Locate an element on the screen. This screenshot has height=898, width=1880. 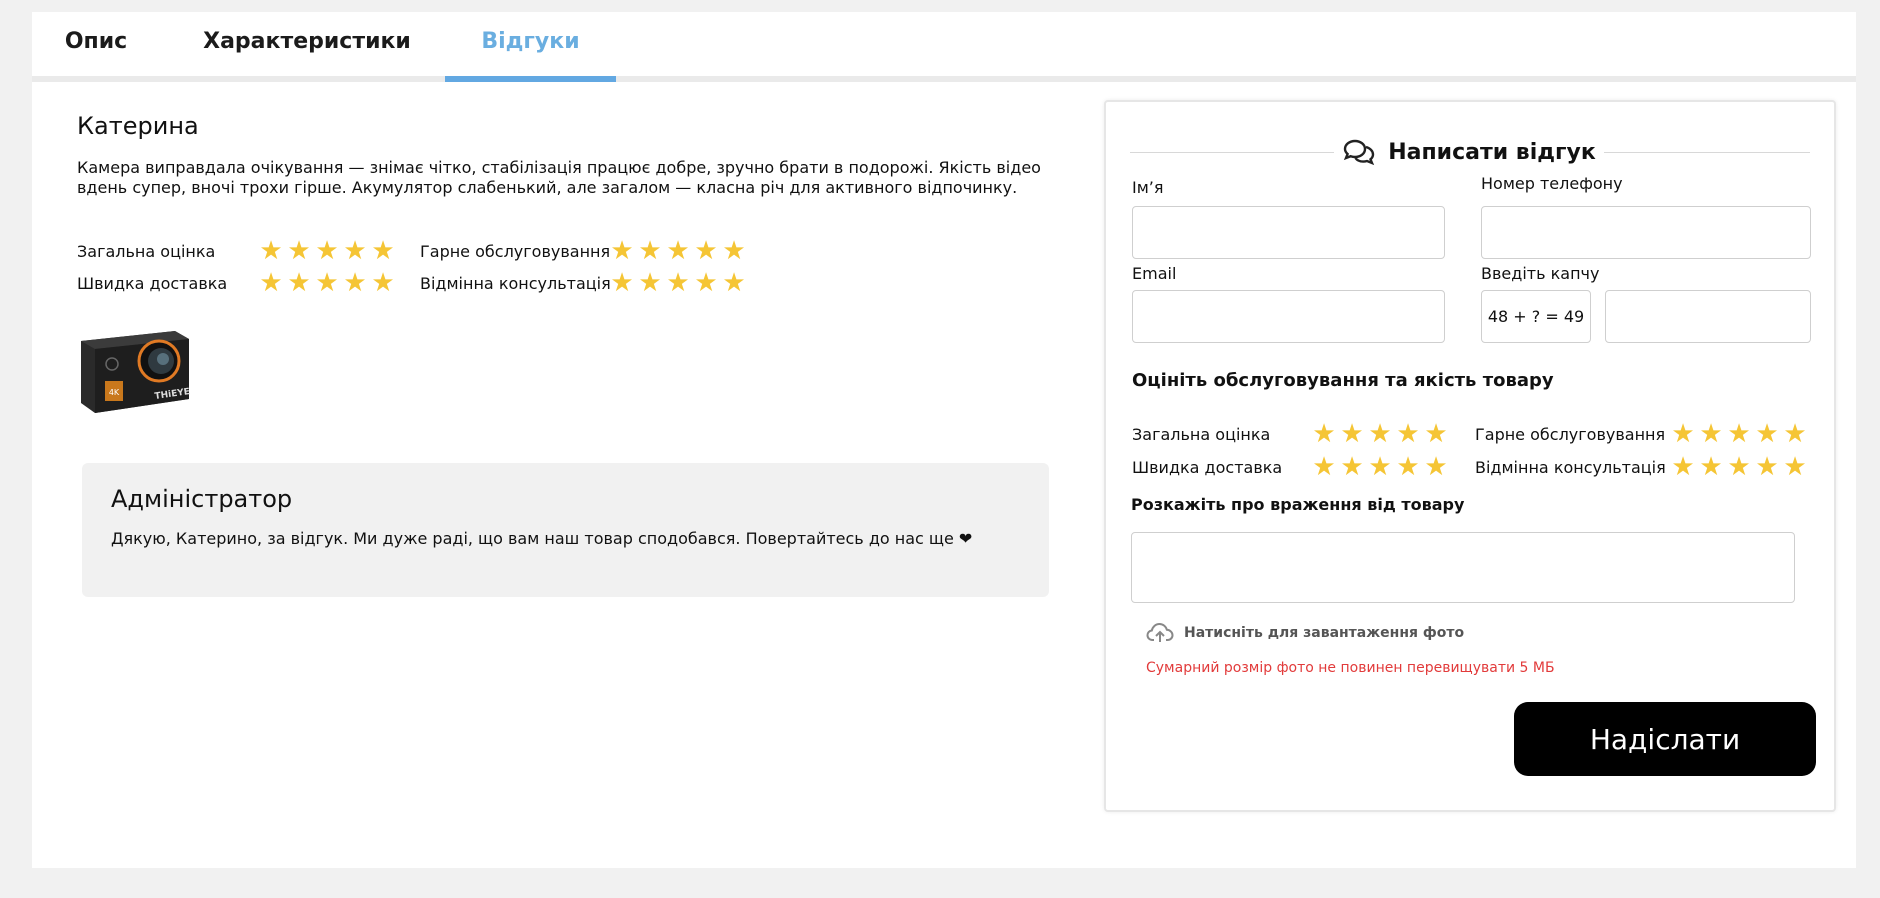
chat-bubbles-icon is located at coordinates (1359, 152).